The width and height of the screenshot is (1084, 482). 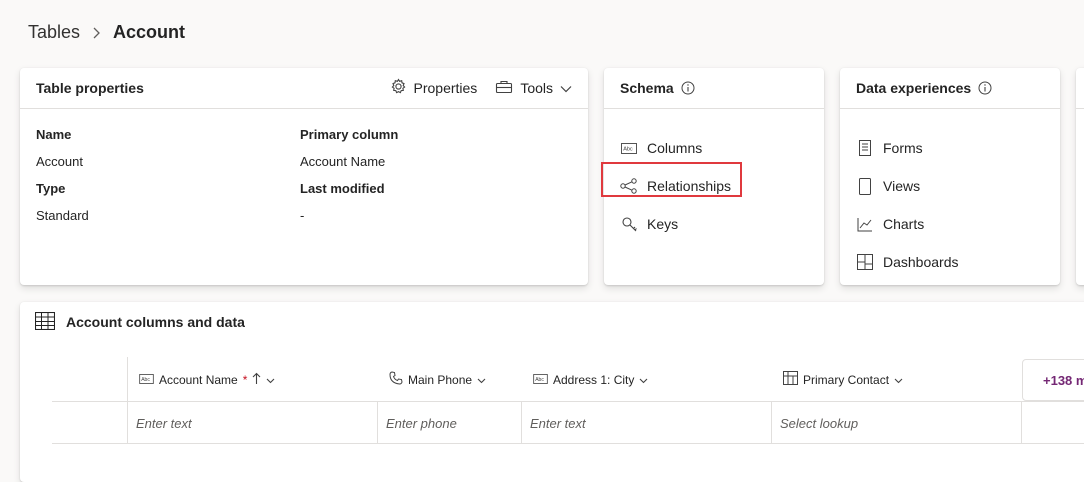 I want to click on key-icon, so click(x=629, y=224).